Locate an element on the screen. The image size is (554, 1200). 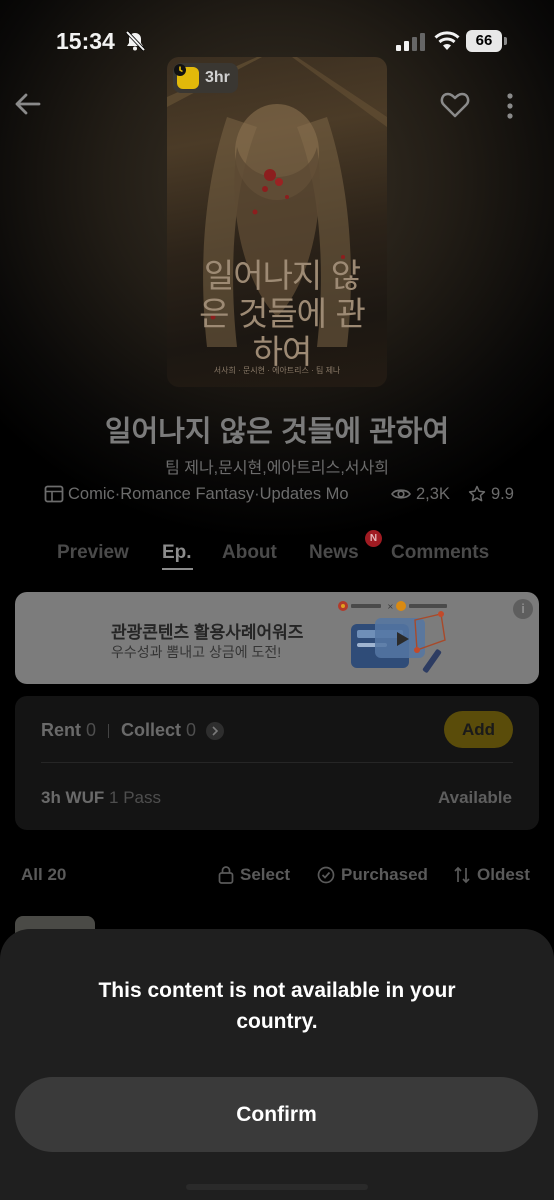
clock-icon is located at coordinates (186, 76).